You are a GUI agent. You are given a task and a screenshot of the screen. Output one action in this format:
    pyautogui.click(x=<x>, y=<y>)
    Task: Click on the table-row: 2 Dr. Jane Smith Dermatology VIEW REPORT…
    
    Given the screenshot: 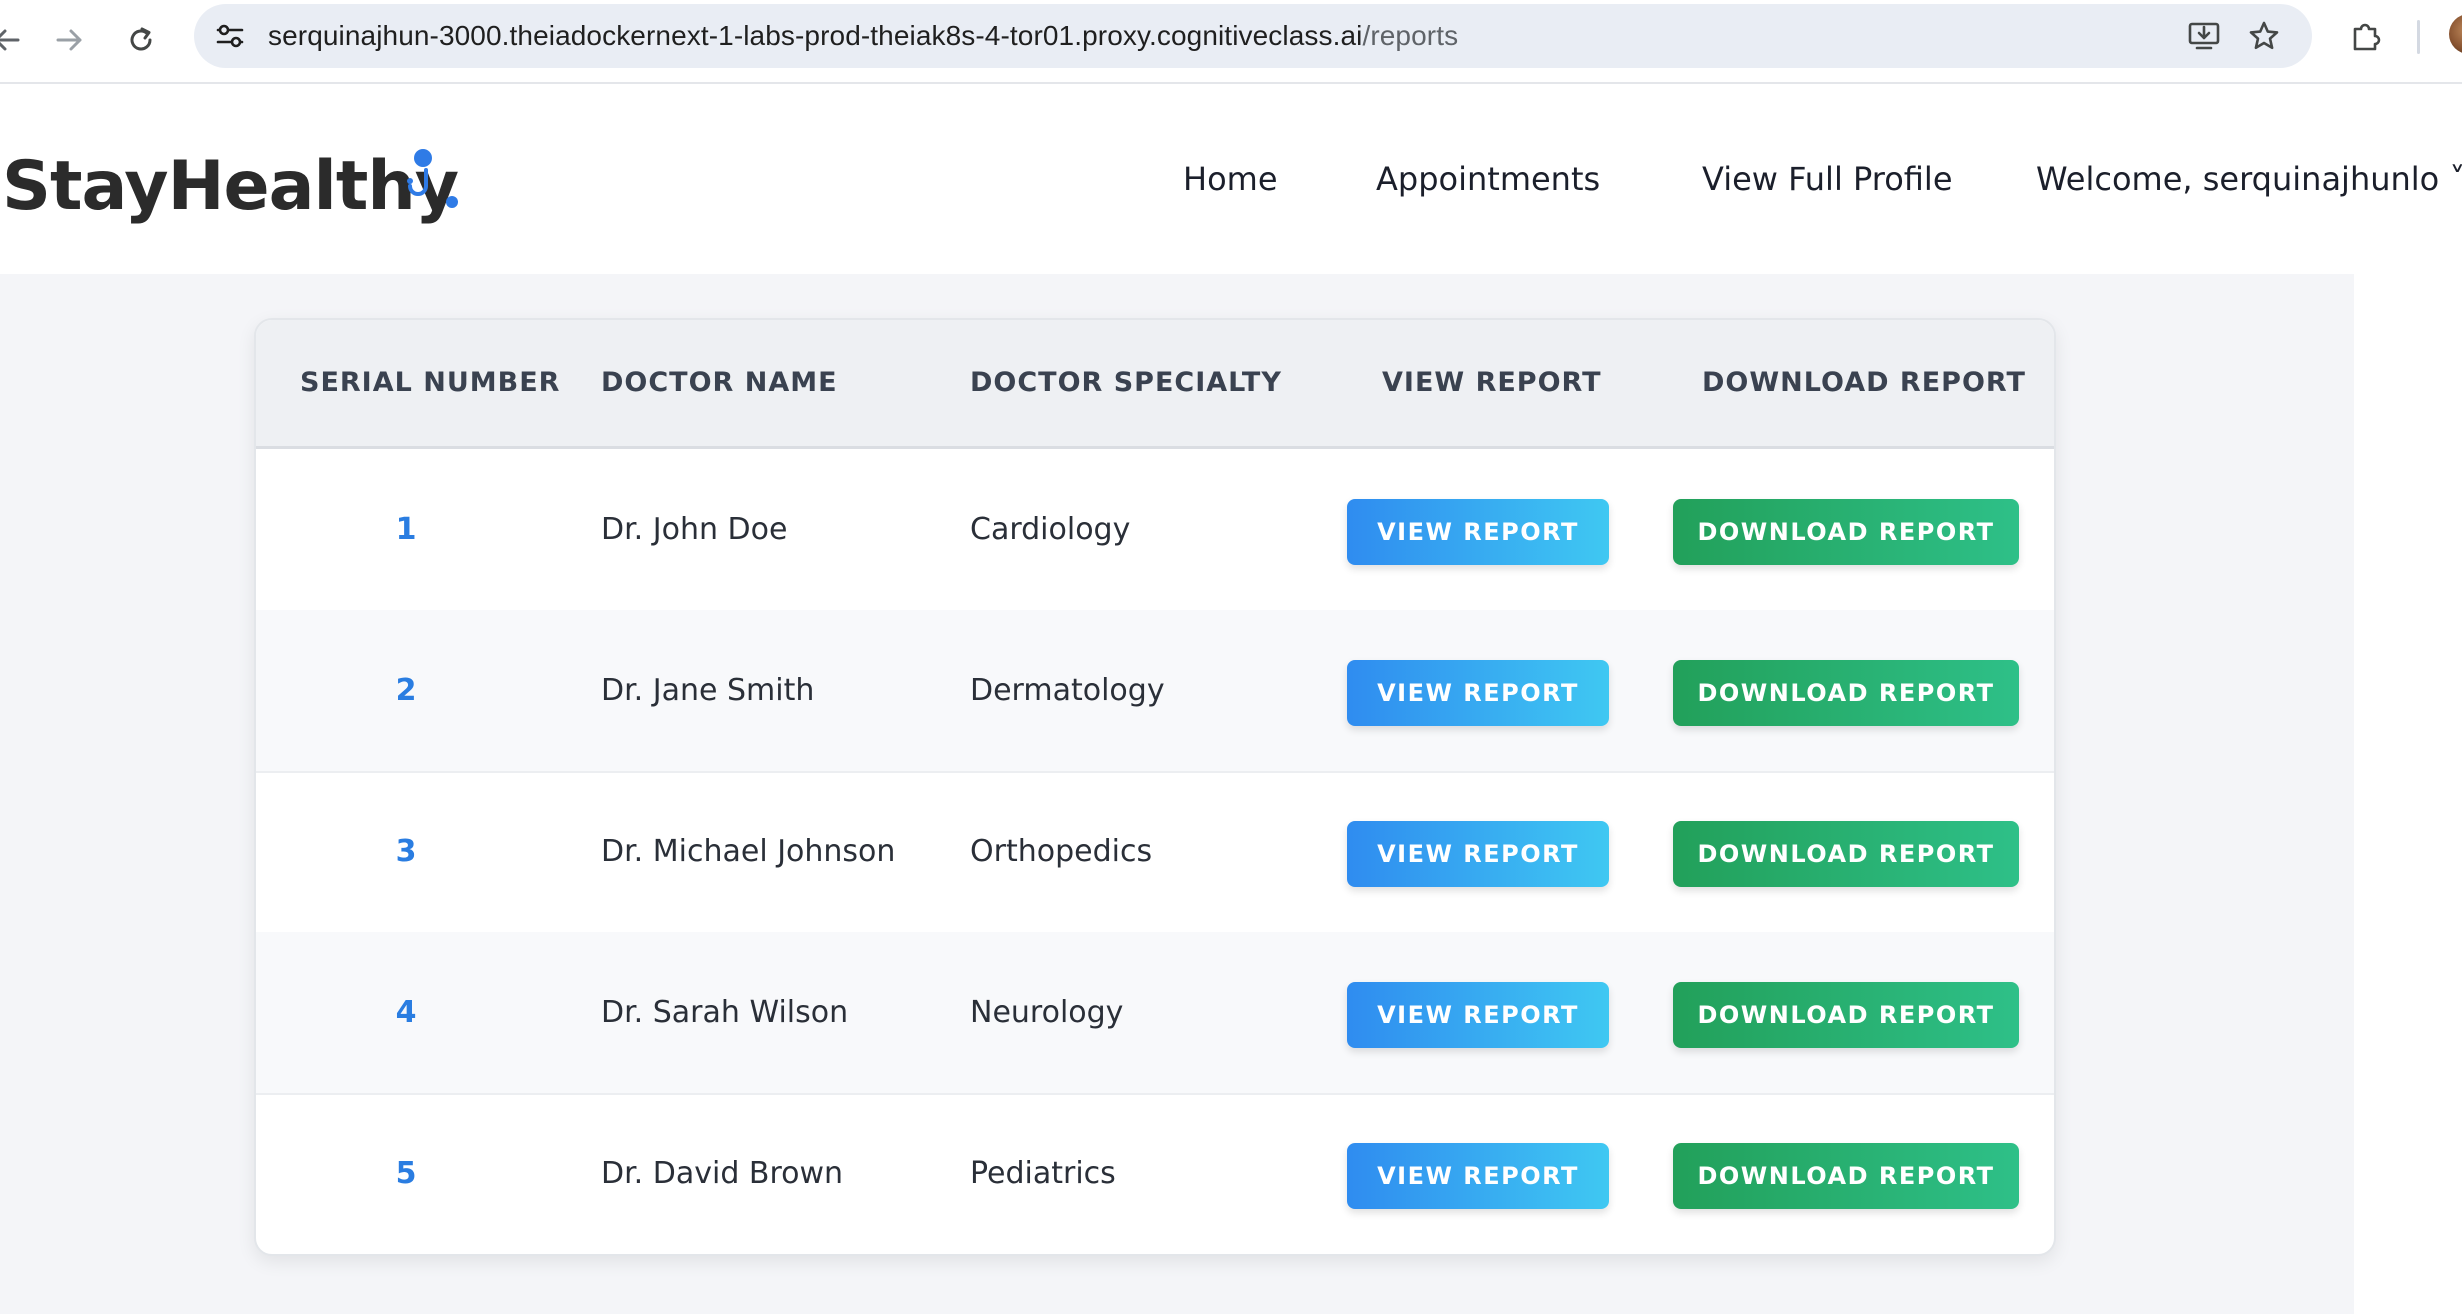 What is the action you would take?
    pyautogui.click(x=1155, y=691)
    